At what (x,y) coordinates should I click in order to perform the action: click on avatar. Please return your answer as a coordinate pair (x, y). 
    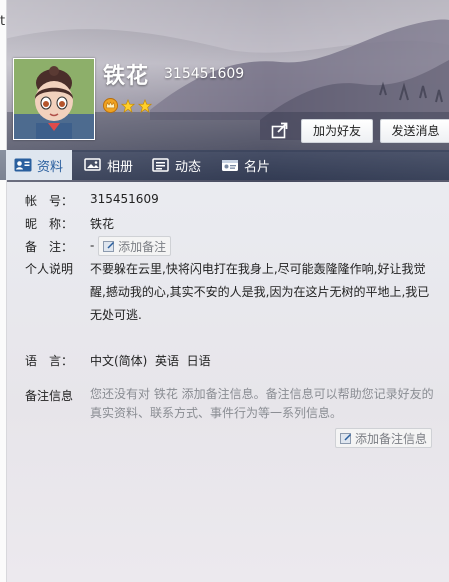
    Looking at the image, I should click on (54, 99).